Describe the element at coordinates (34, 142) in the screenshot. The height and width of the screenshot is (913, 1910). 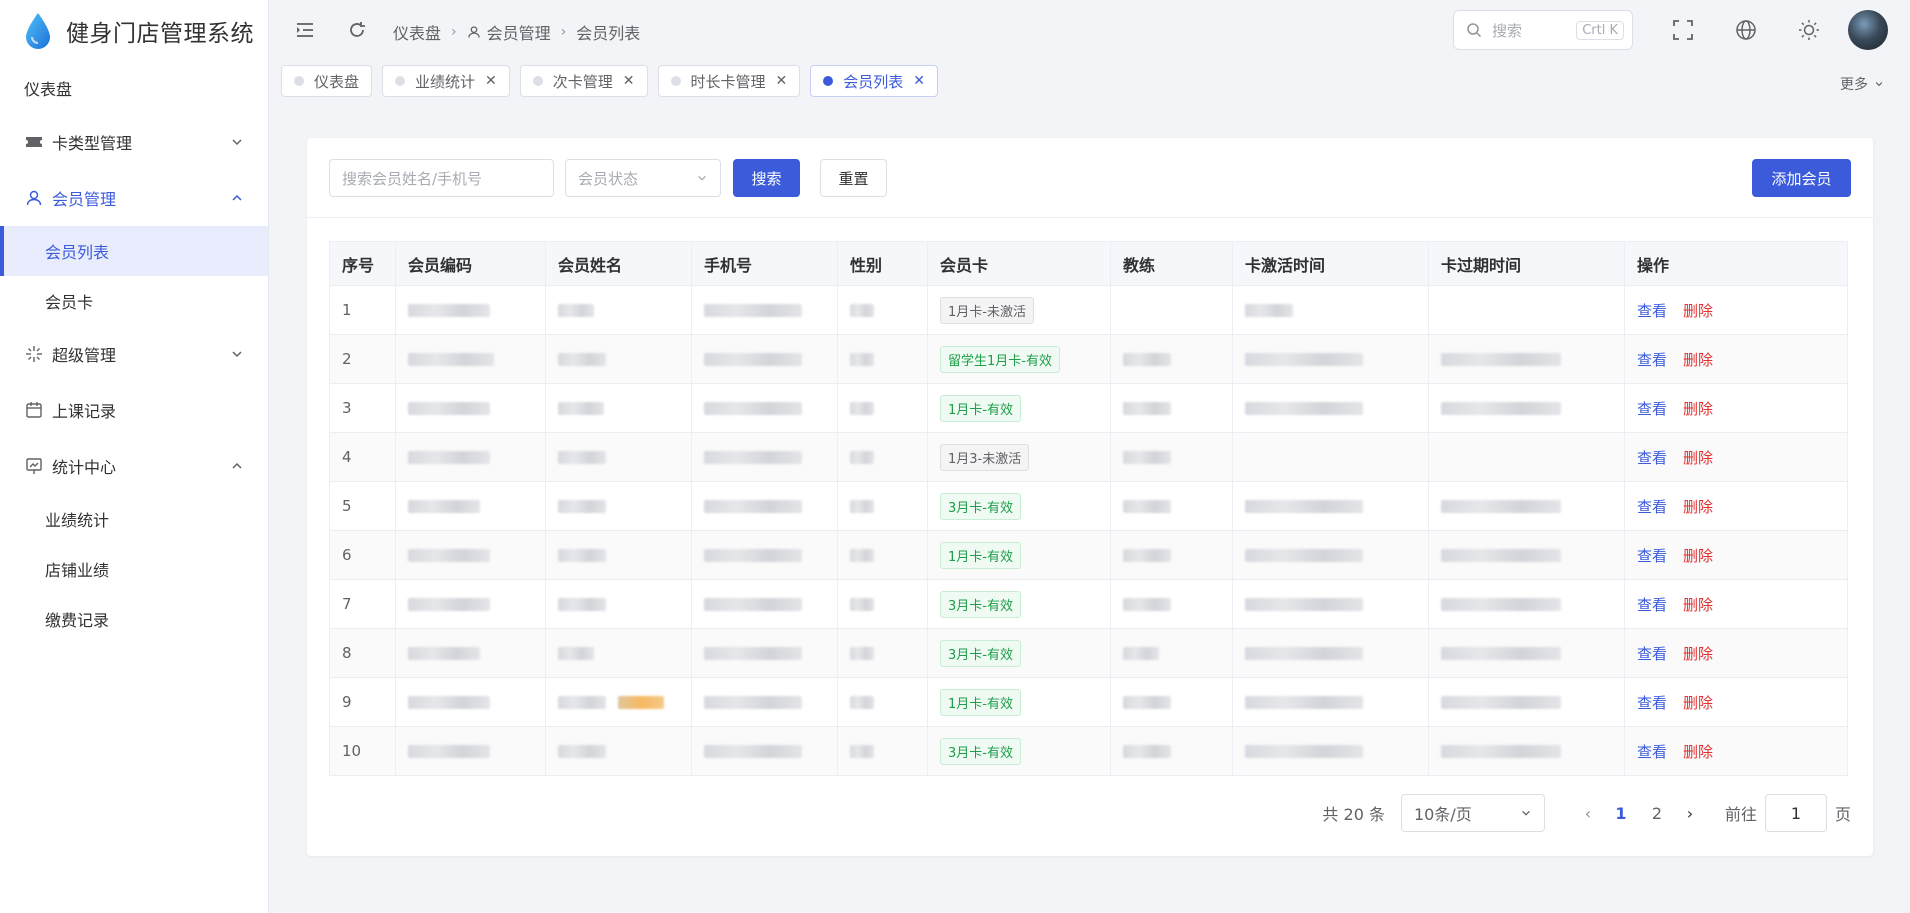
I see `ticket-icon` at that location.